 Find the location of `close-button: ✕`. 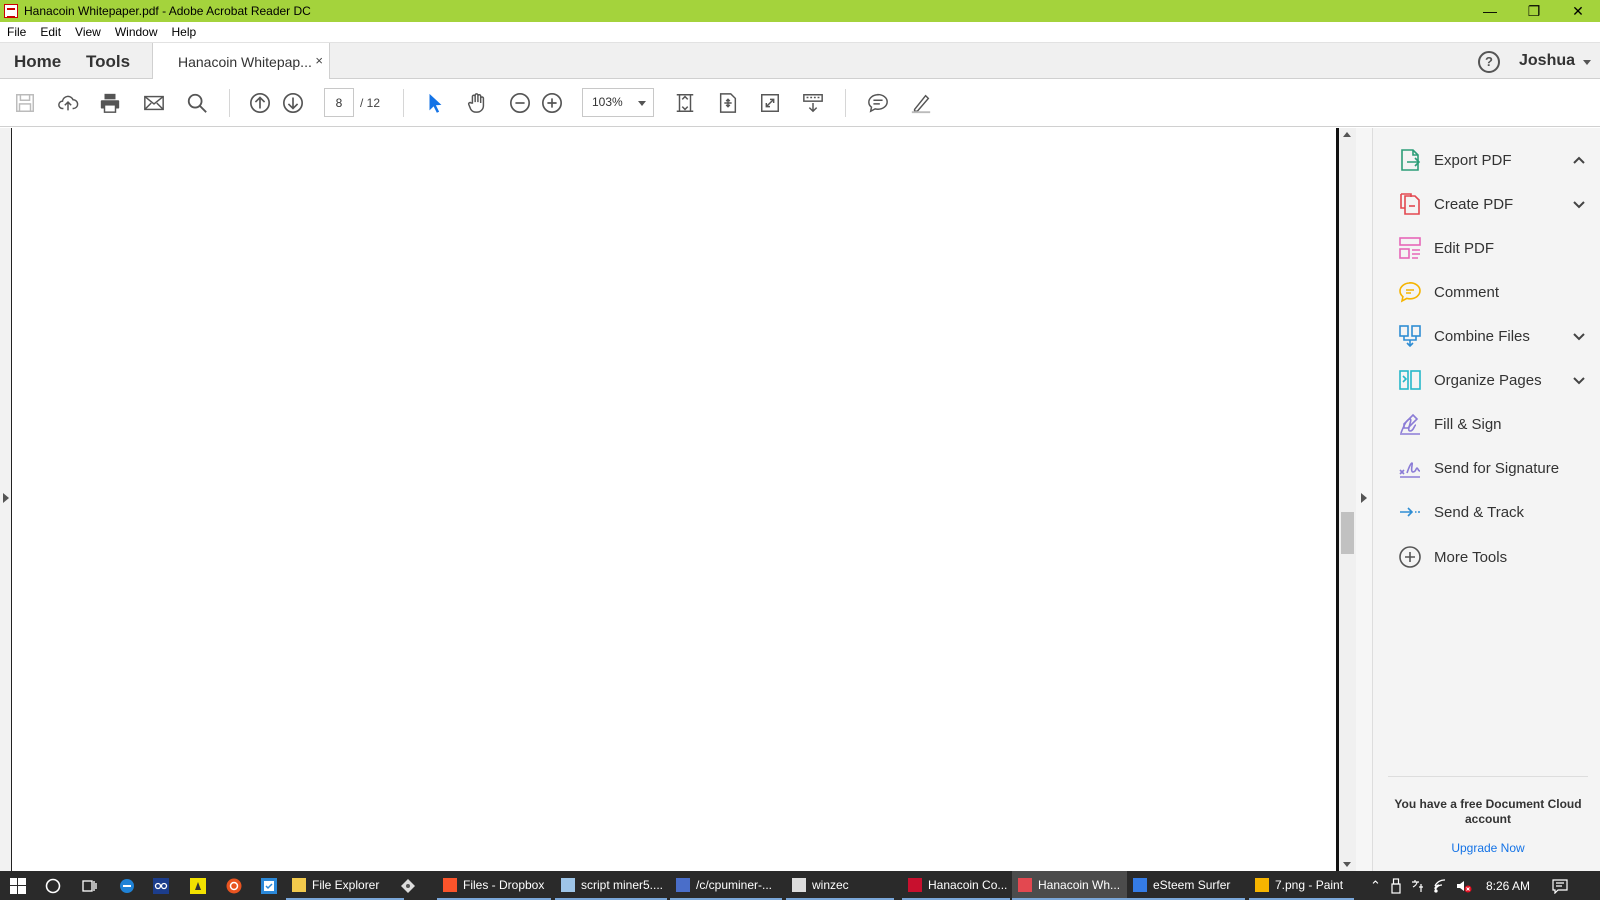

close-button: ✕ is located at coordinates (1578, 11).